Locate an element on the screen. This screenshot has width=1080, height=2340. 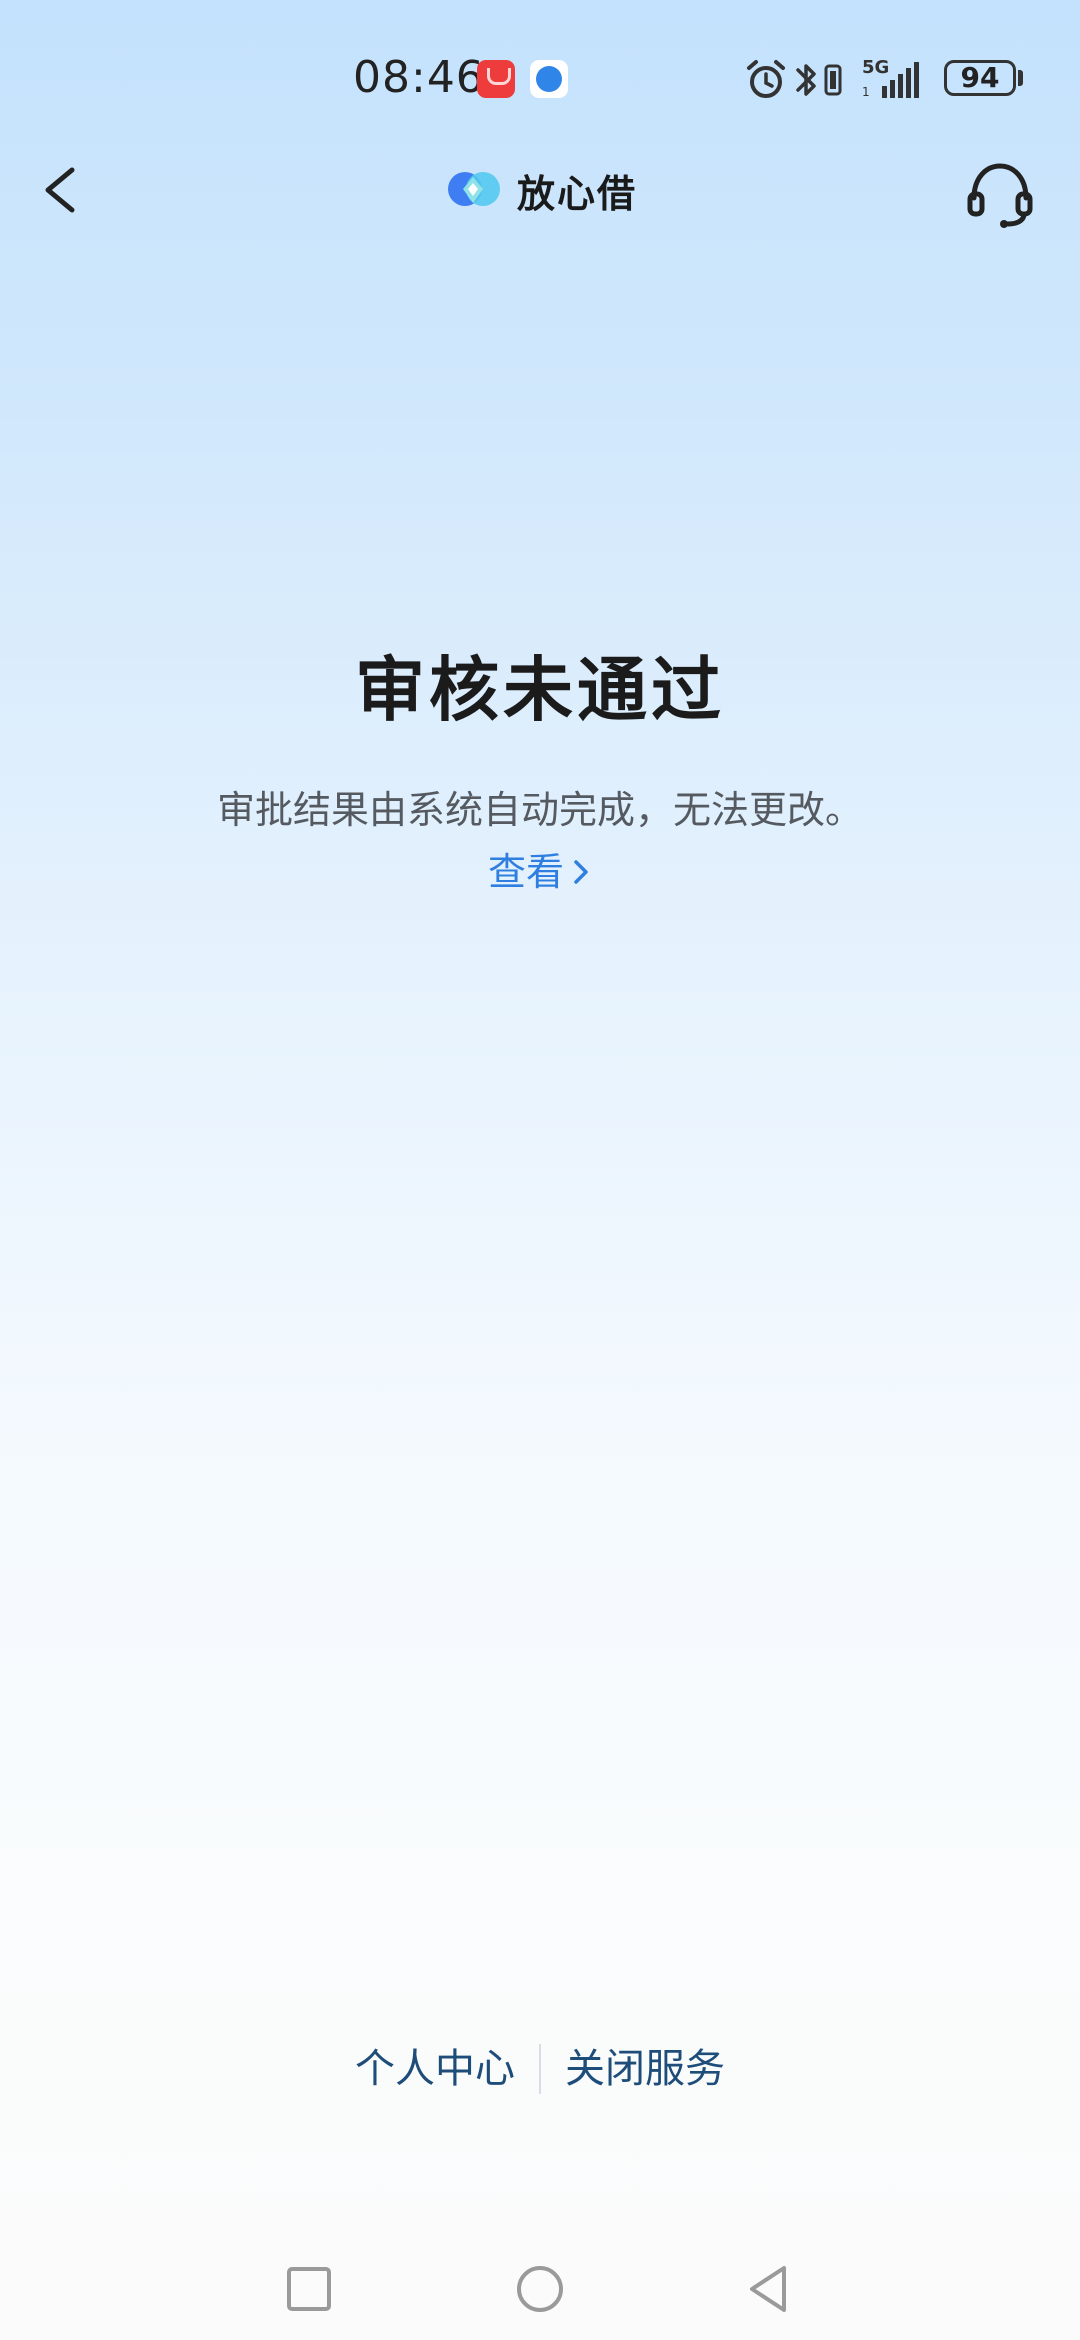
close-service-link: 关闭服务 is located at coordinates (645, 2069).